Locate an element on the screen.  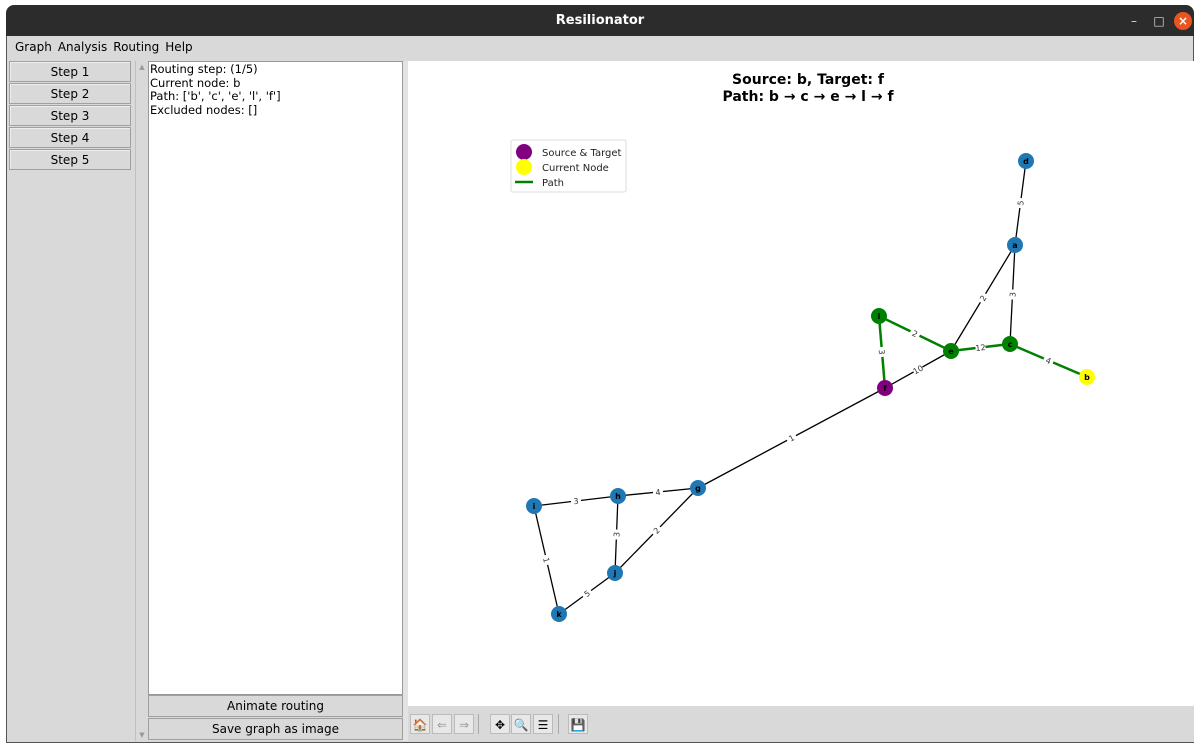
zoom-button: 🔍 is located at coordinates (521, 724).